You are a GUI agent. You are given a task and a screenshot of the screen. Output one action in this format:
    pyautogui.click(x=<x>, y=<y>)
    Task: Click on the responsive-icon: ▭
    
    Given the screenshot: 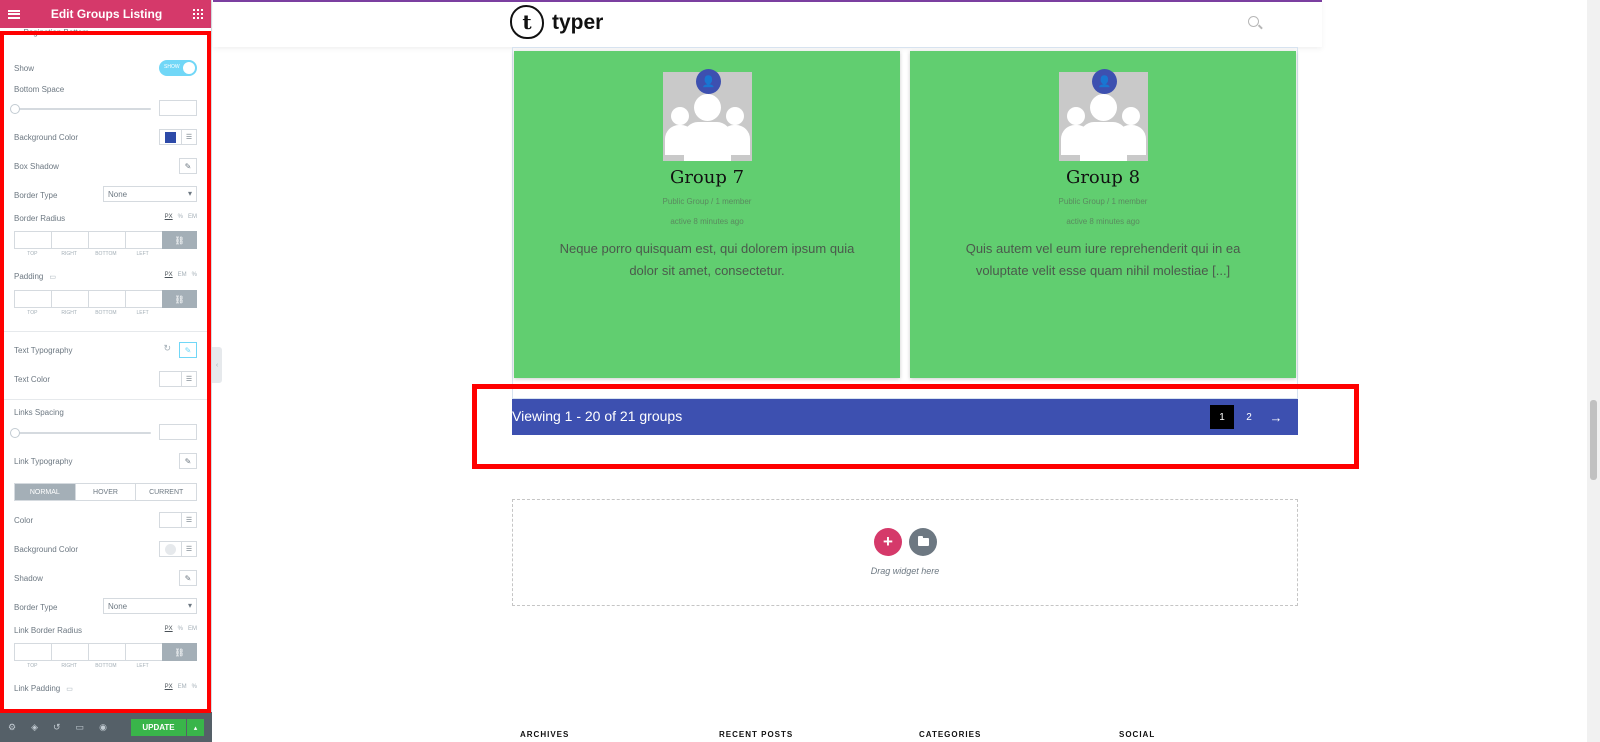 What is the action you would take?
    pyautogui.click(x=80, y=727)
    